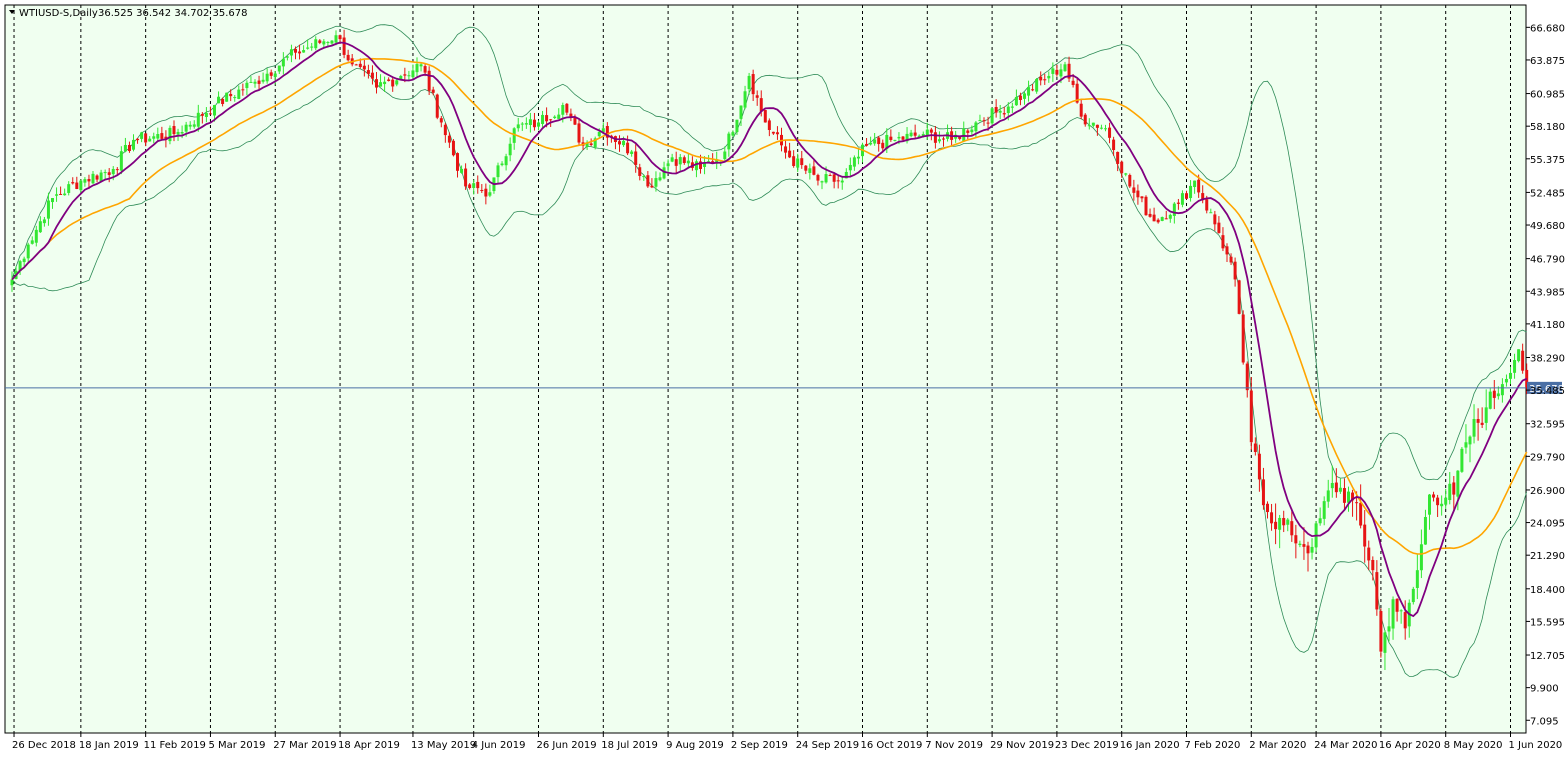  What do you see at coordinates (954, 745) in the screenshot?
I see `x-tick-label: 7 Nov 2019` at bounding box center [954, 745].